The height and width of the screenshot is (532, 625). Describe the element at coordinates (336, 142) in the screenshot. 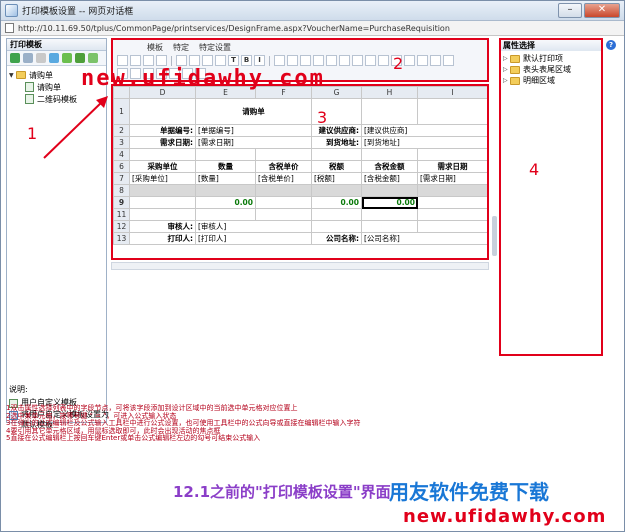

I see `sheet-cell: 到货地址:` at that location.